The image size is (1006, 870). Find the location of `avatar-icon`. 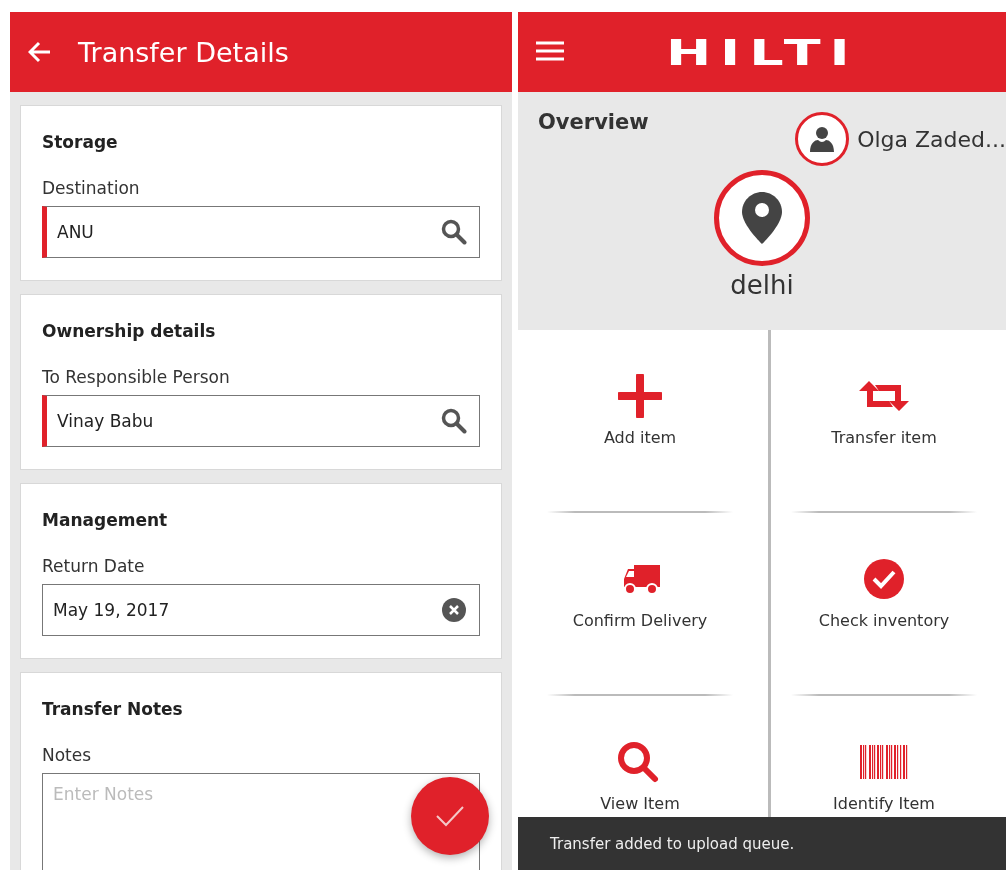

avatar-icon is located at coordinates (822, 139).